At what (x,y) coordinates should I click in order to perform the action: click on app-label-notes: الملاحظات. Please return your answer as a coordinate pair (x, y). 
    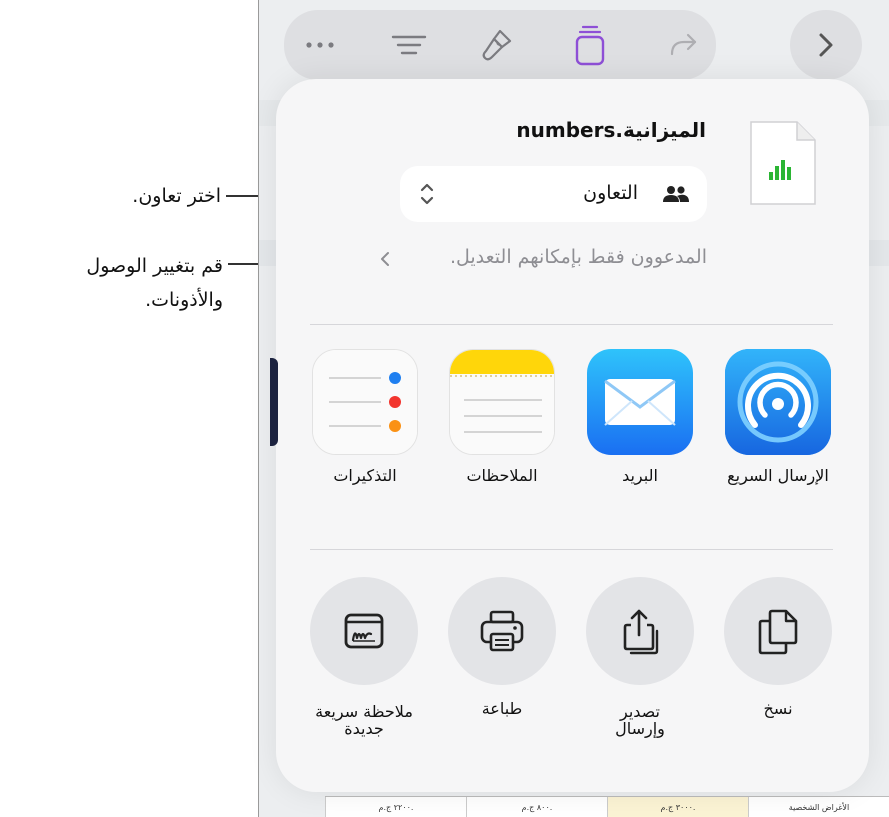
    Looking at the image, I should click on (502, 475).